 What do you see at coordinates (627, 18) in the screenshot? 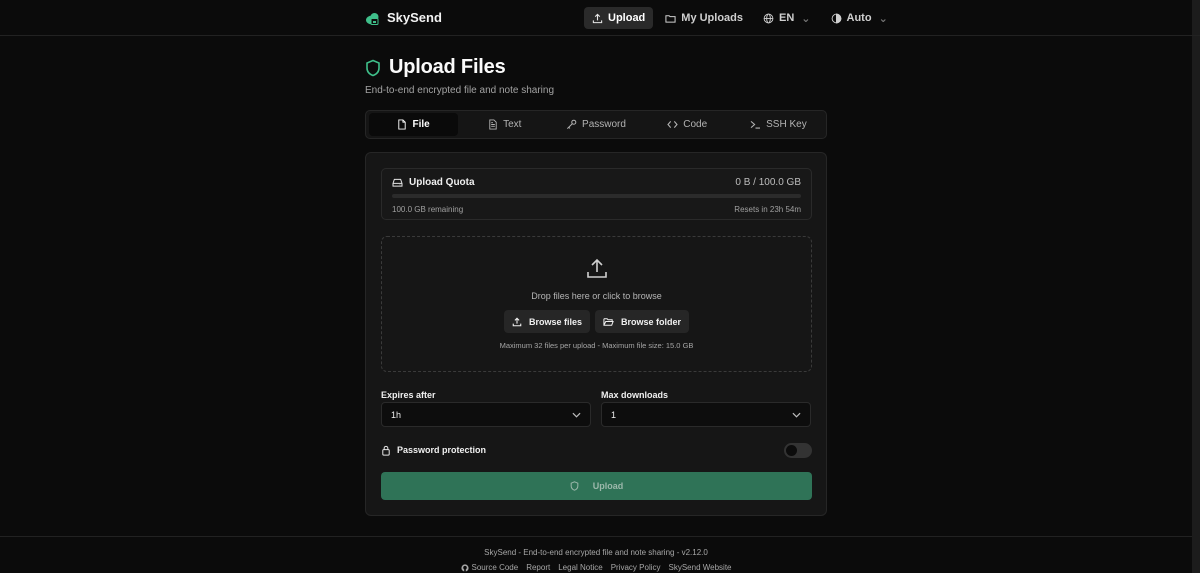
I see `nav-upload-label: Upload` at bounding box center [627, 18].